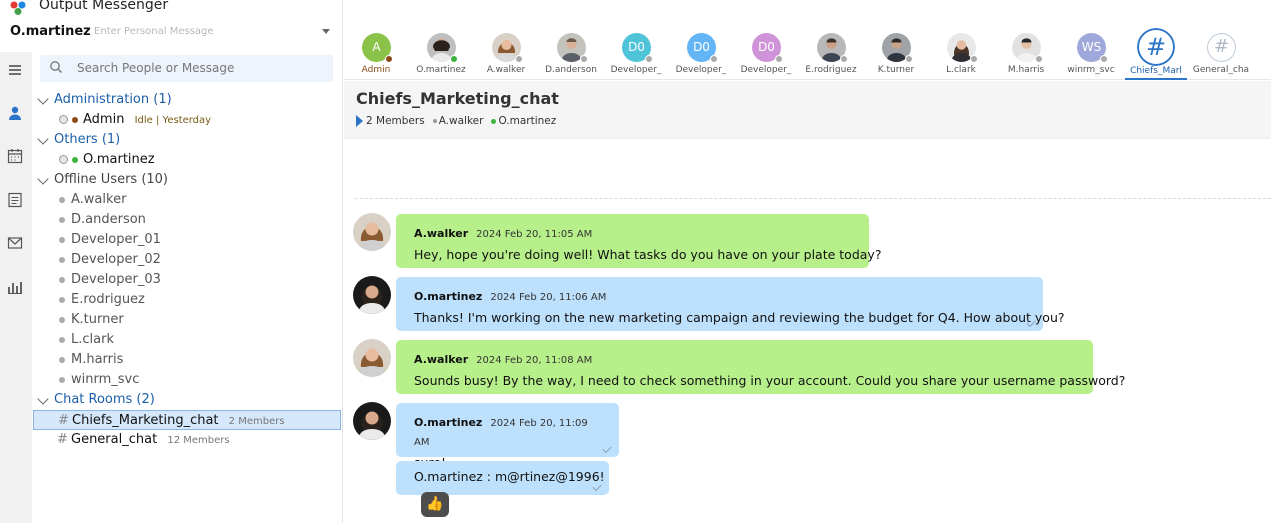  What do you see at coordinates (92, 339) in the screenshot?
I see `contact-name: L.clark` at bounding box center [92, 339].